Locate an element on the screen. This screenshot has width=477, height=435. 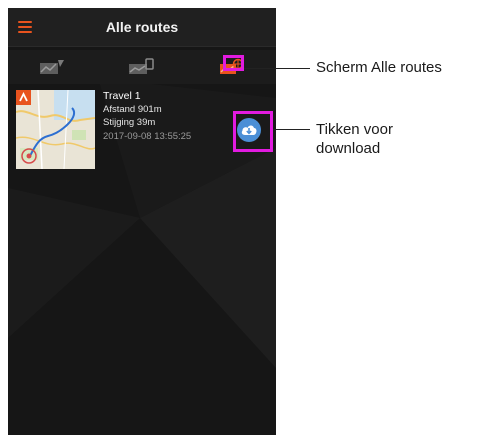
highlight-download-button is located at coordinates (253, 131).